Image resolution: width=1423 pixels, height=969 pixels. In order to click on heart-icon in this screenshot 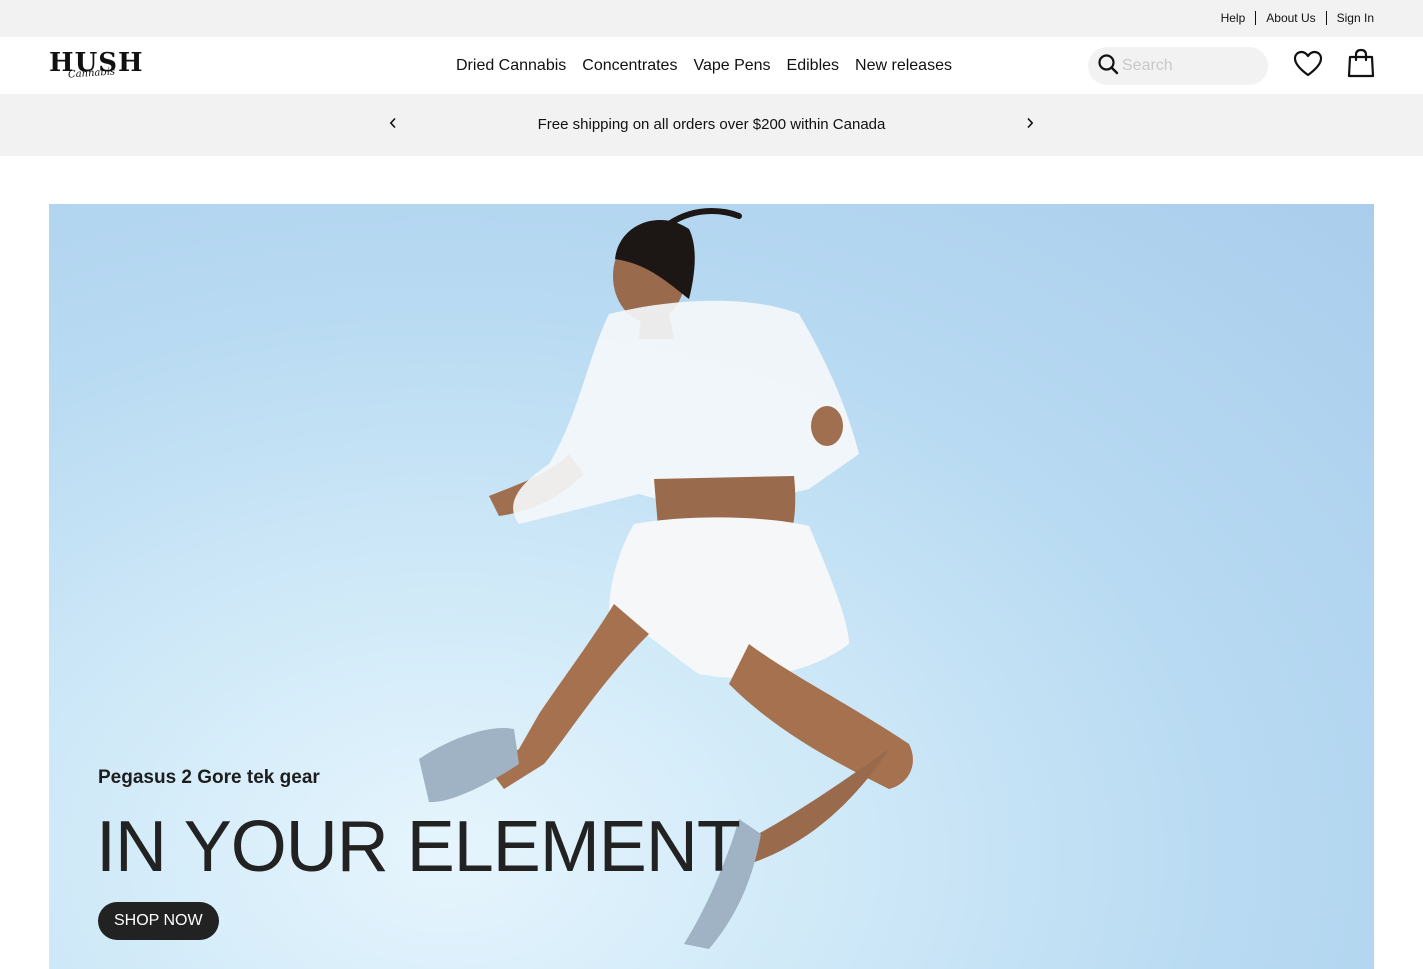, I will do `click(1308, 66)`.